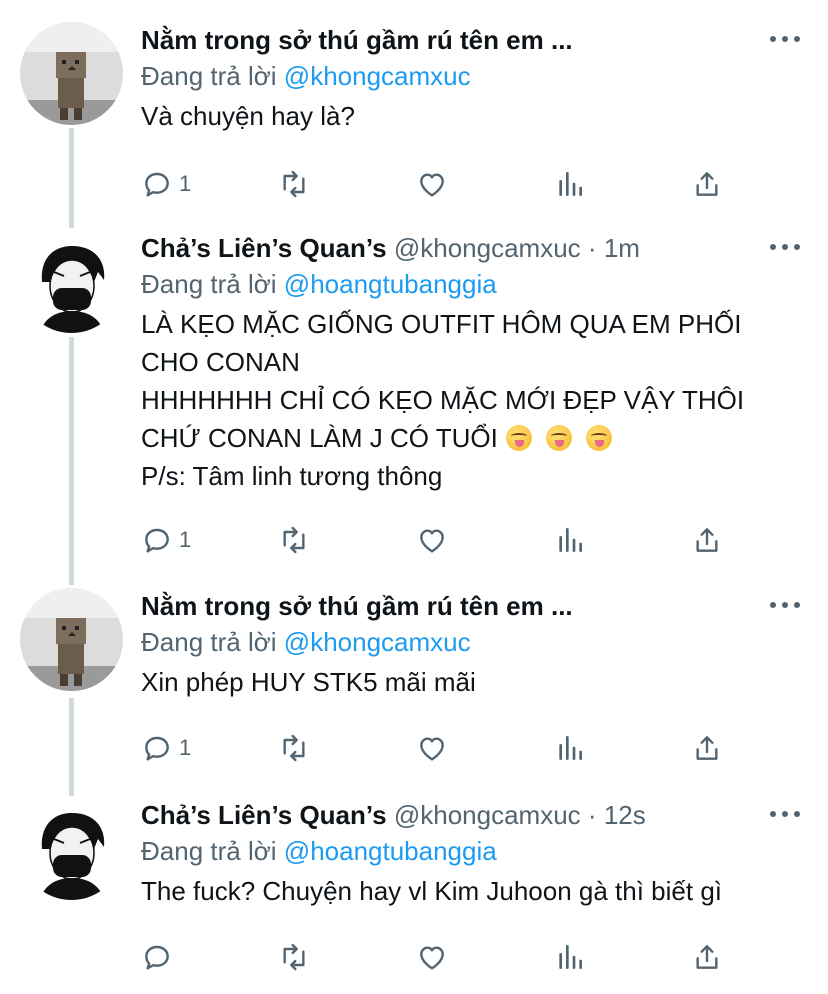  Describe the element at coordinates (292, 476) in the screenshot. I see `tweet-text-line: P/s: Tâm linh tương thông` at that location.